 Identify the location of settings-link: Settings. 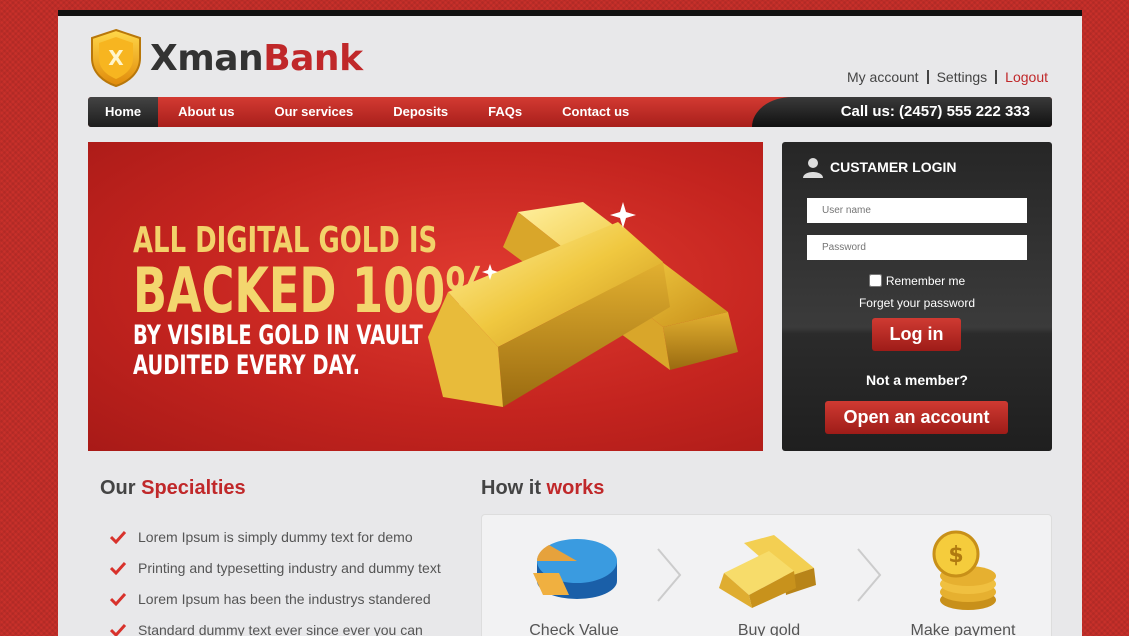
(963, 77).